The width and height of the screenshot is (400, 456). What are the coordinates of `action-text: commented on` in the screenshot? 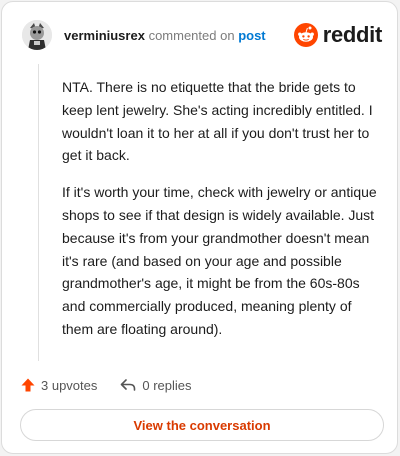 It's located at (191, 35).